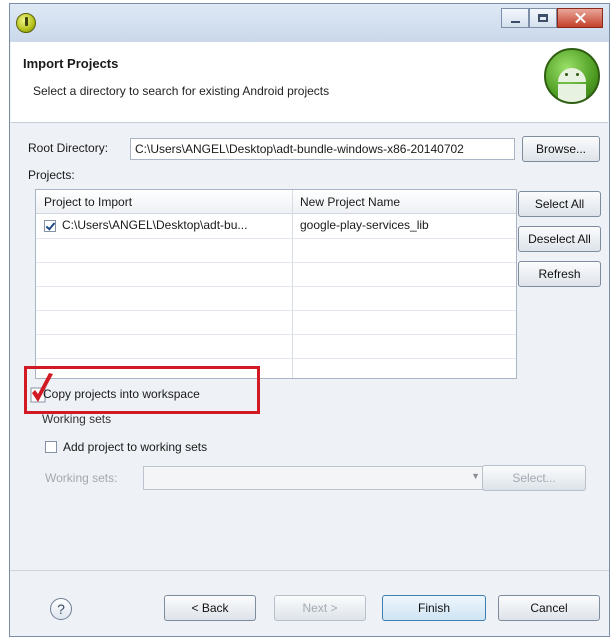 This screenshot has height=640, width=615. What do you see at coordinates (68, 148) in the screenshot?
I see `root-directory-label: Root Directory:` at bounding box center [68, 148].